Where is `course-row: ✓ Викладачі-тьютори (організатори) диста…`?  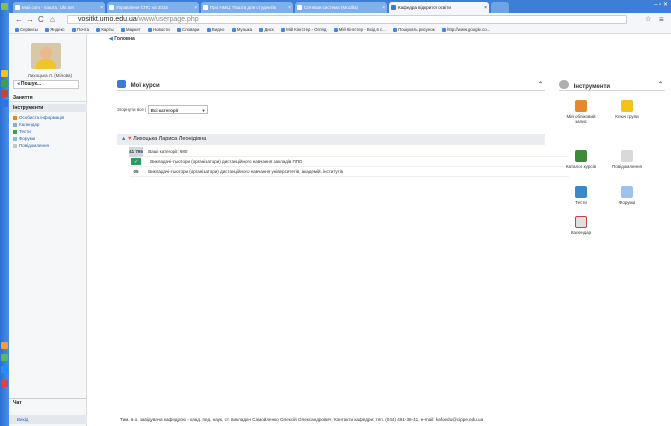
course-row: ✓ Викладачі-тьютори (організатори) диста… is located at coordinates (349, 162).